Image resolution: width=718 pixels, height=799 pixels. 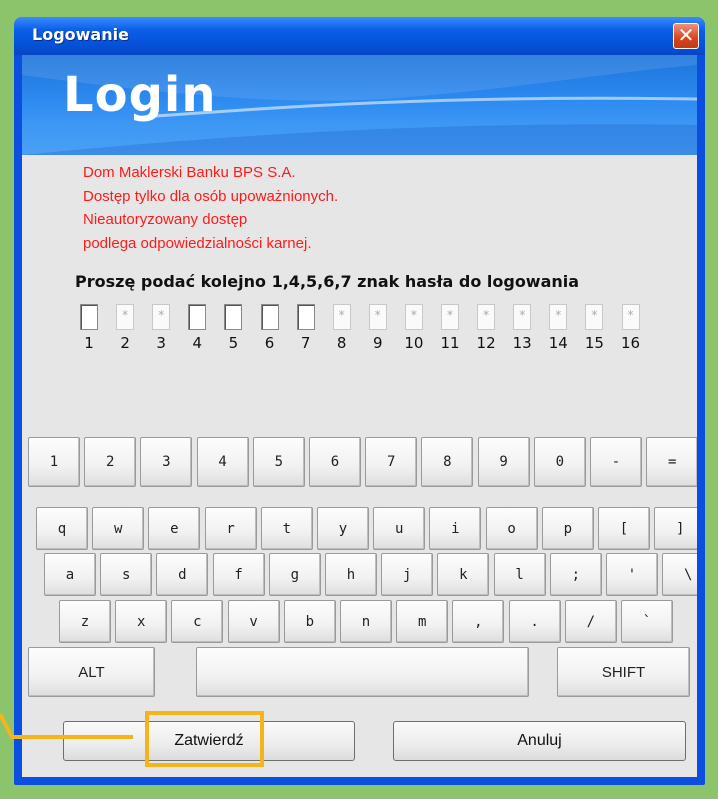 I want to click on confirm-button: Zatwierdź, so click(x=209, y=741).